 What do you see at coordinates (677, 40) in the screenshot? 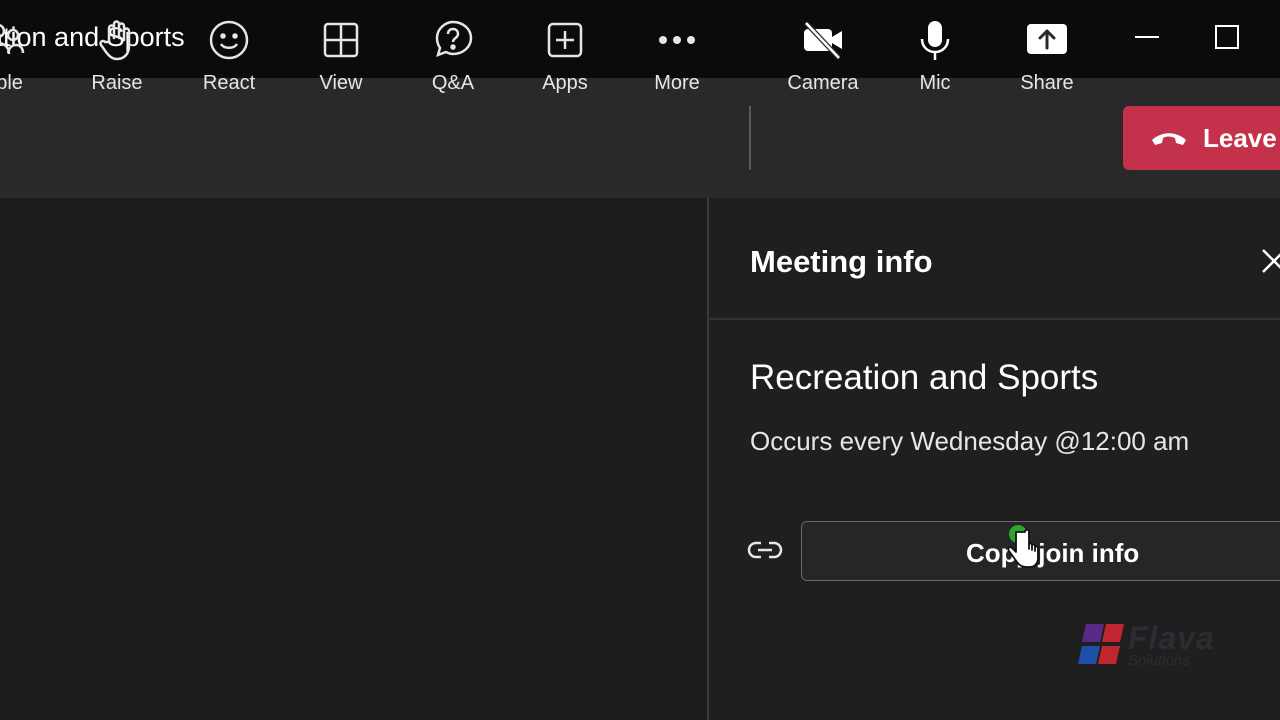
I see `more-dots-icon` at bounding box center [677, 40].